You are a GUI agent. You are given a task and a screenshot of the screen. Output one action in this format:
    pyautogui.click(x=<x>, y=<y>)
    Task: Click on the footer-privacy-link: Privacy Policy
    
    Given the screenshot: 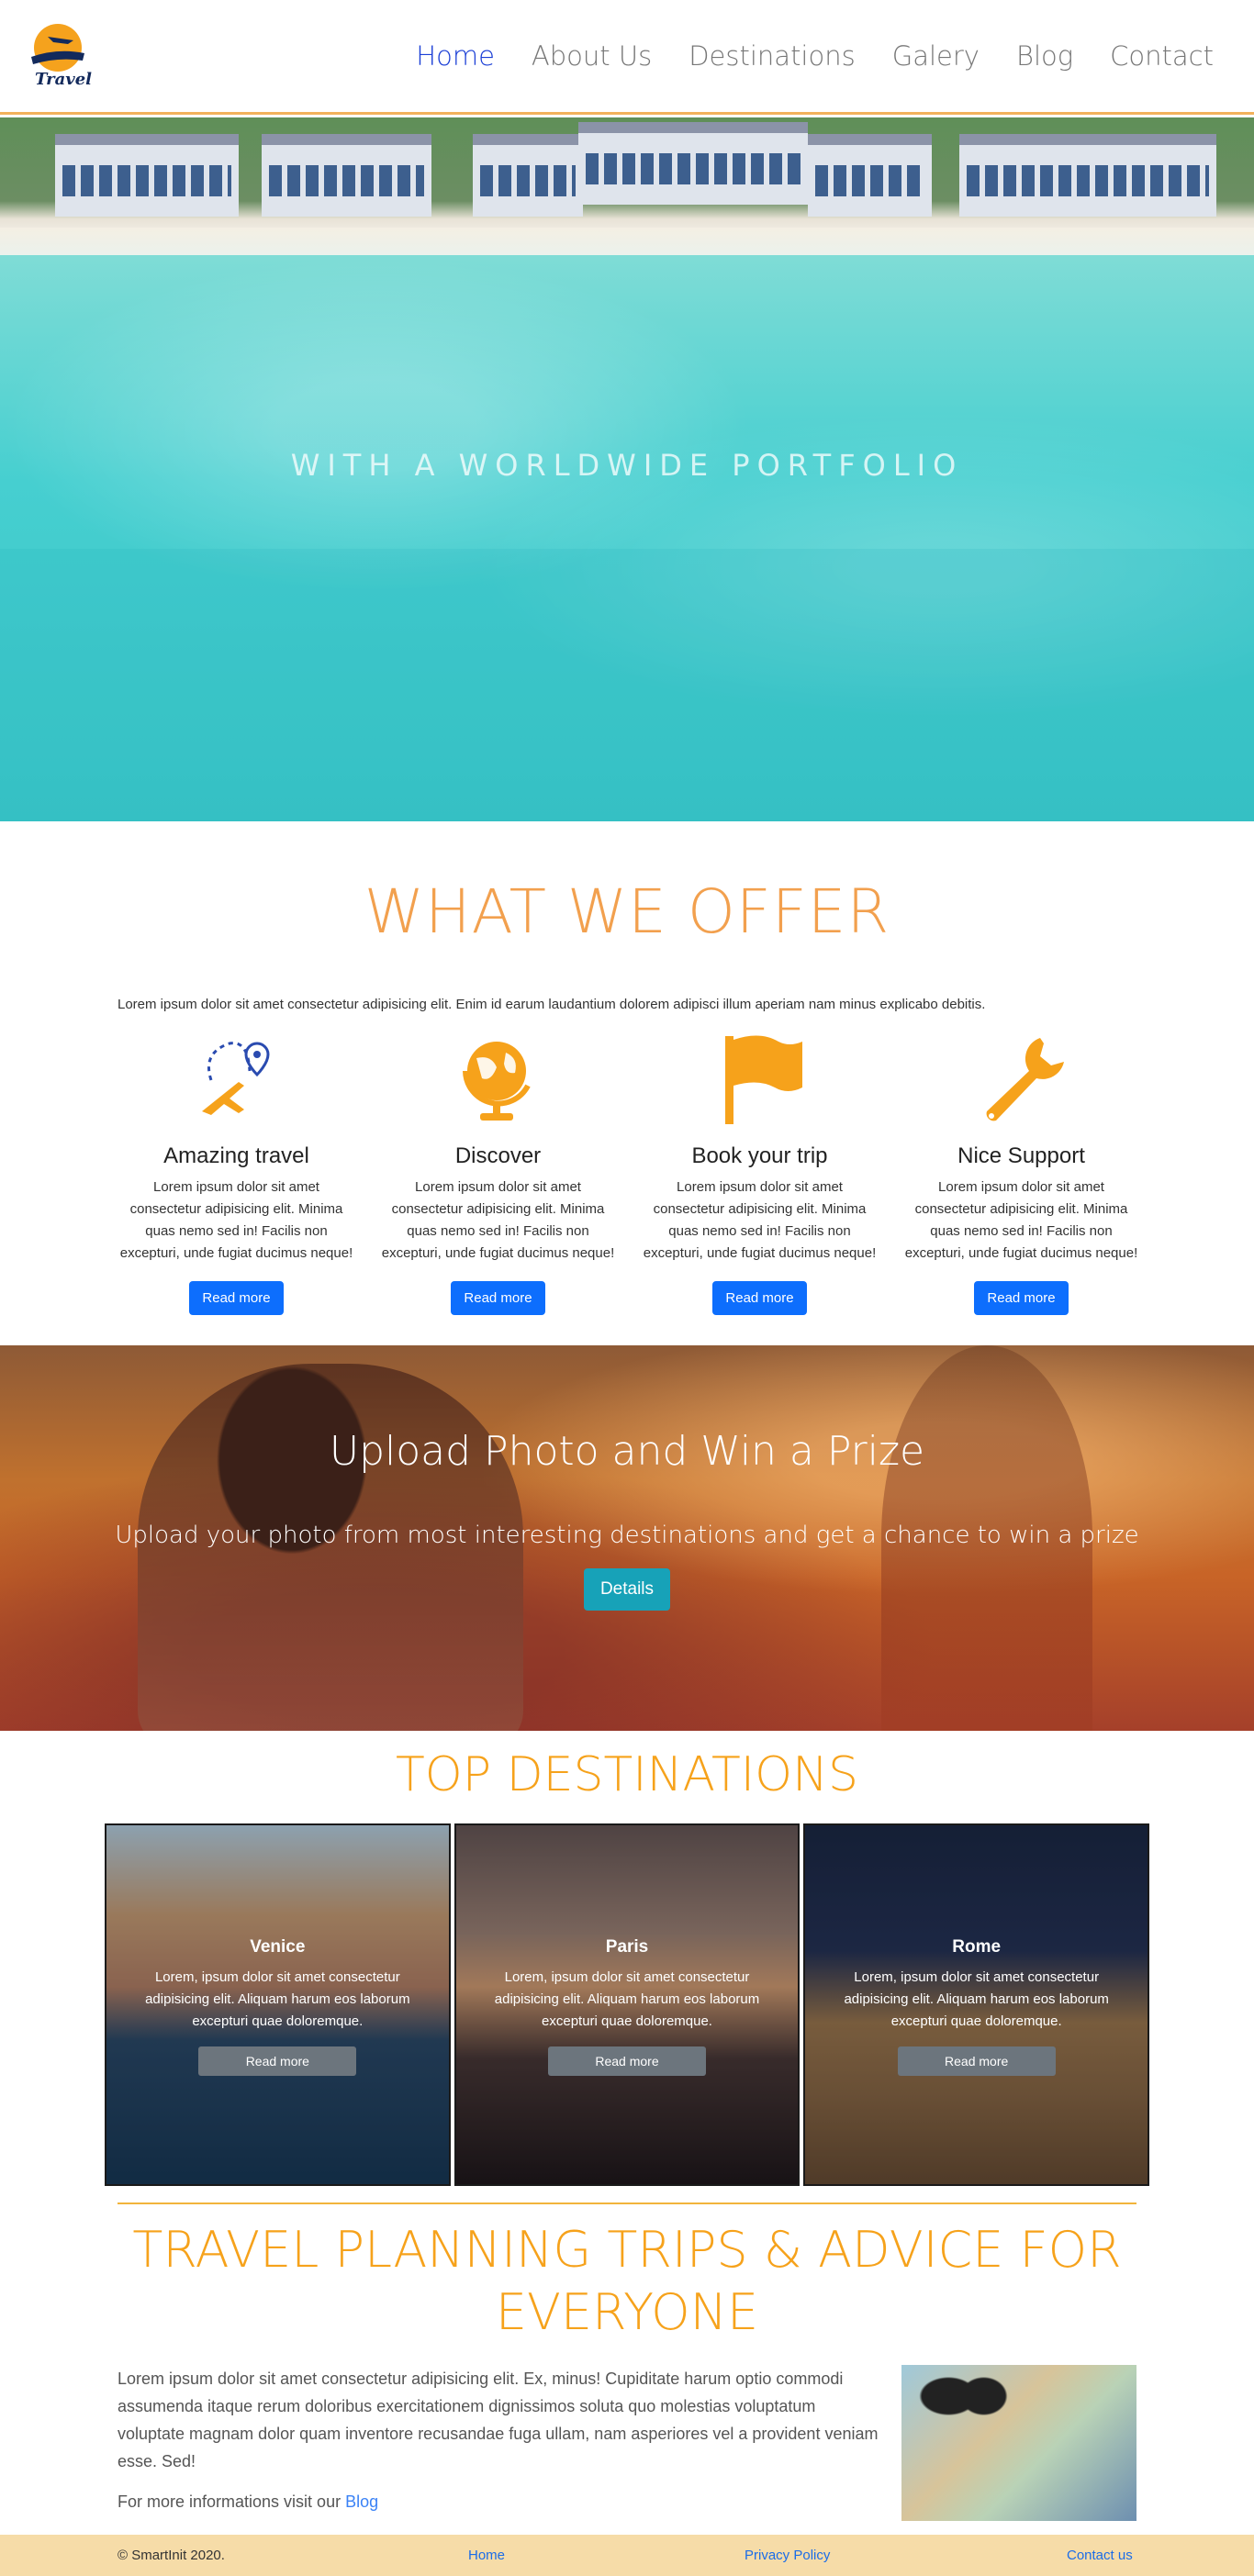 What is the action you would take?
    pyautogui.click(x=788, y=2555)
    